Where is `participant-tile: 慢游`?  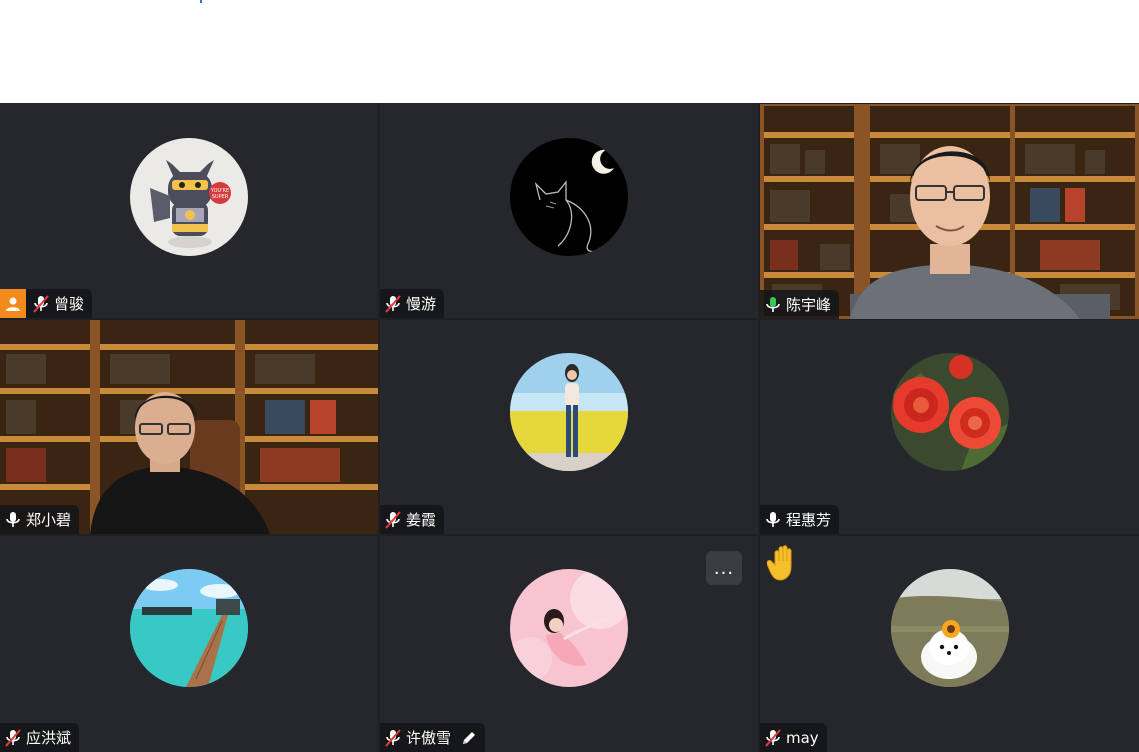 participant-tile: 慢游 is located at coordinates (569, 210).